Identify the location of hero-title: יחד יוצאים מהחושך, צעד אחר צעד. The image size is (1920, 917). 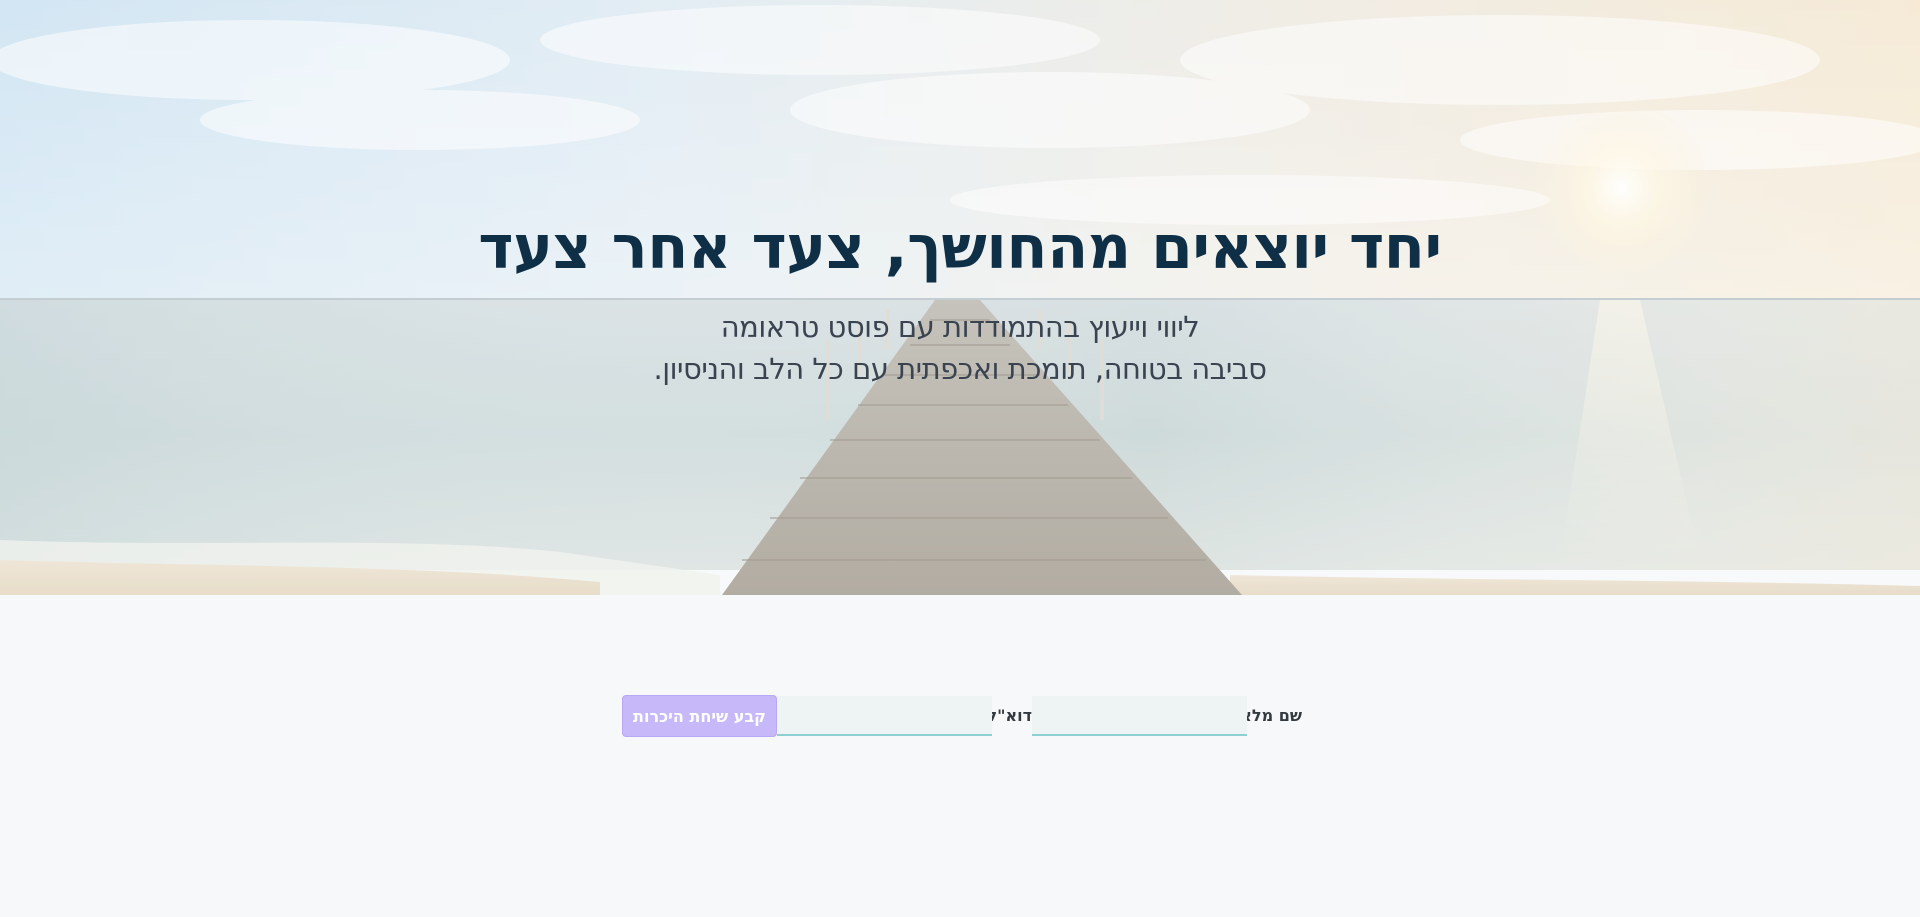
(960, 248).